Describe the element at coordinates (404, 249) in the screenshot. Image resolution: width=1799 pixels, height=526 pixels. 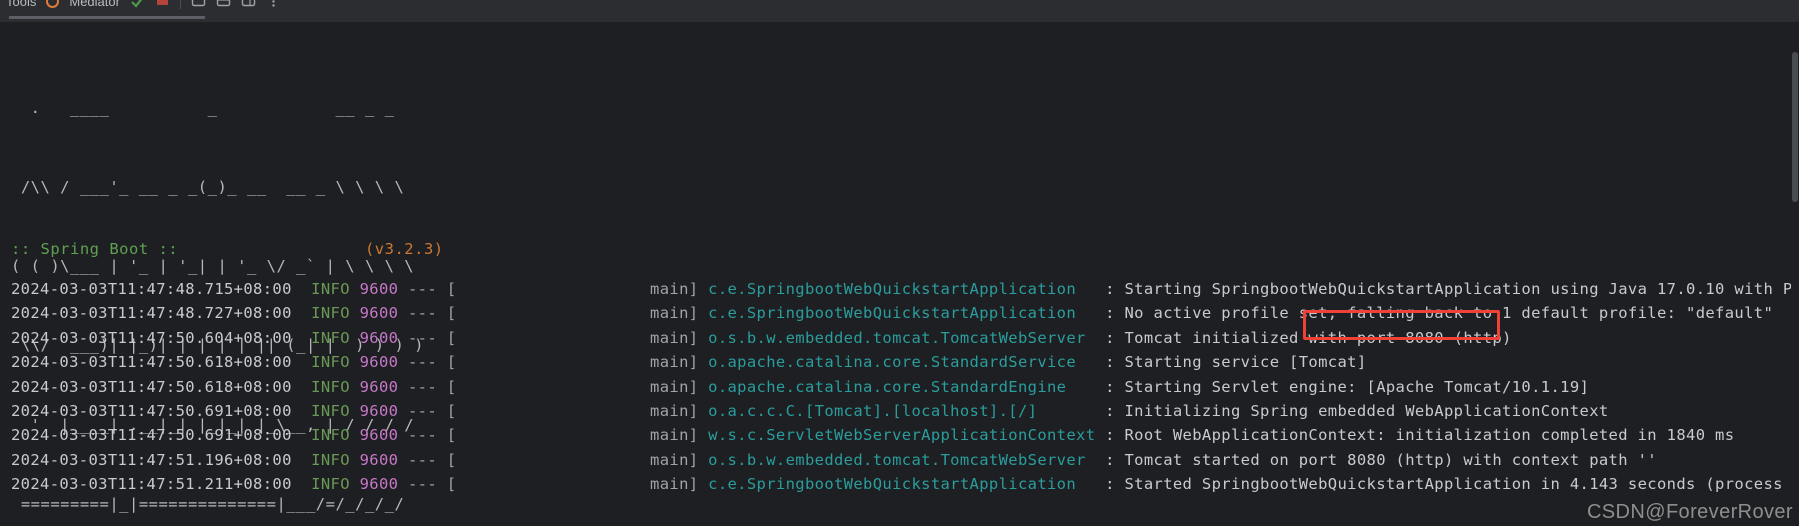
I see `spring-boot-version-label: (v3.2.3)` at that location.